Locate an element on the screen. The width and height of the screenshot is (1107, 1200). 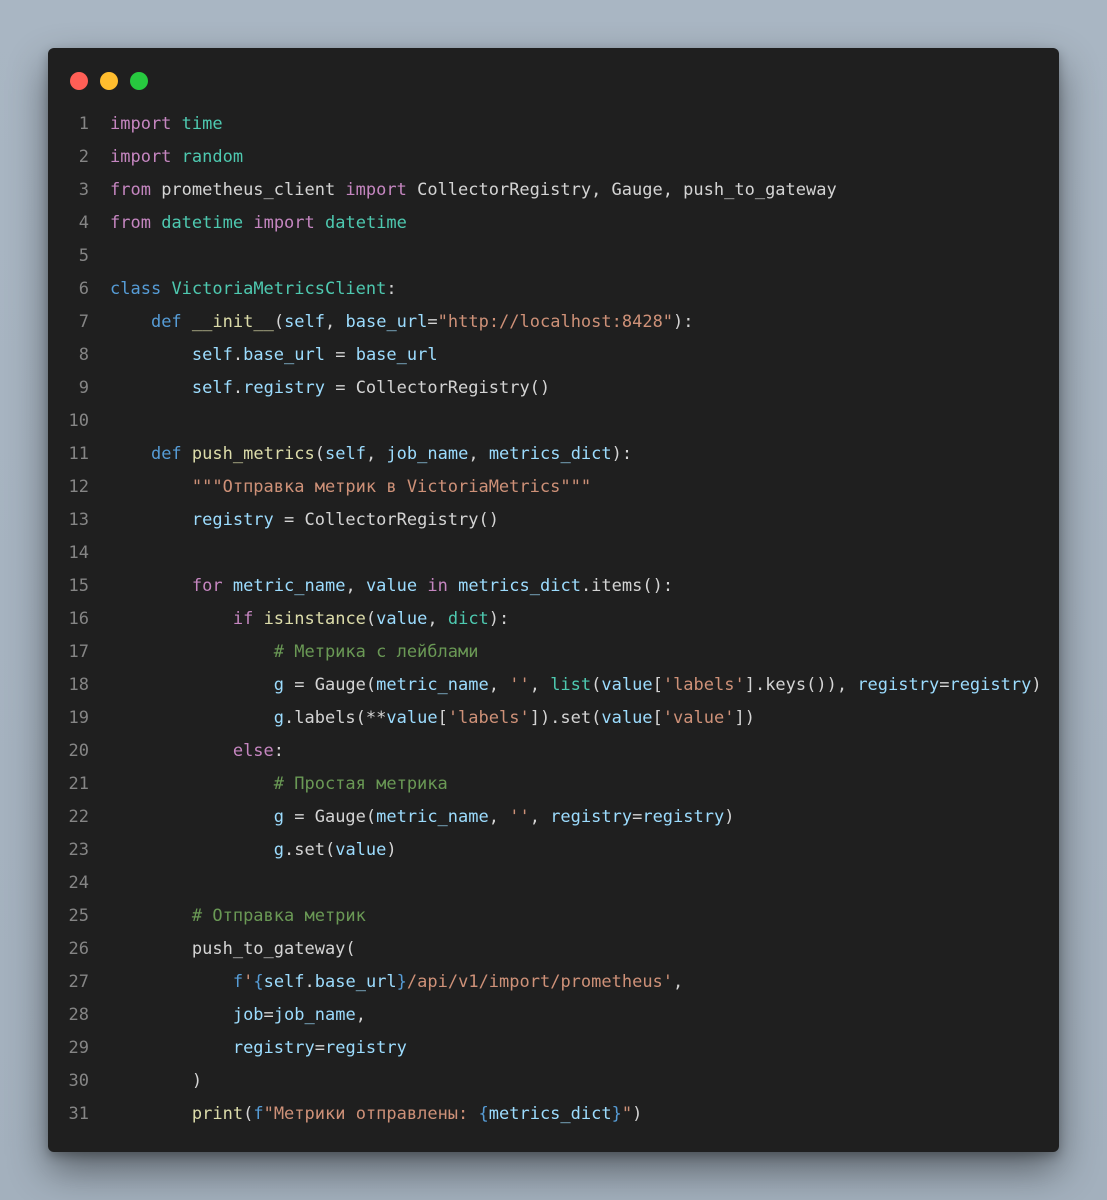
line-number: 12 is located at coordinates (78, 487).